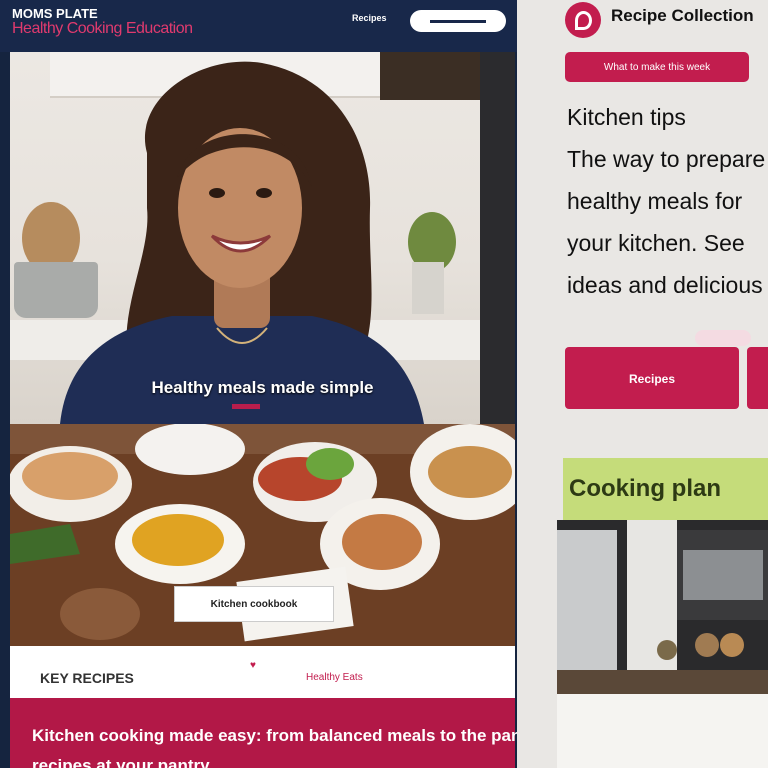  I want to click on recipes-button: Recipes, so click(652, 378).